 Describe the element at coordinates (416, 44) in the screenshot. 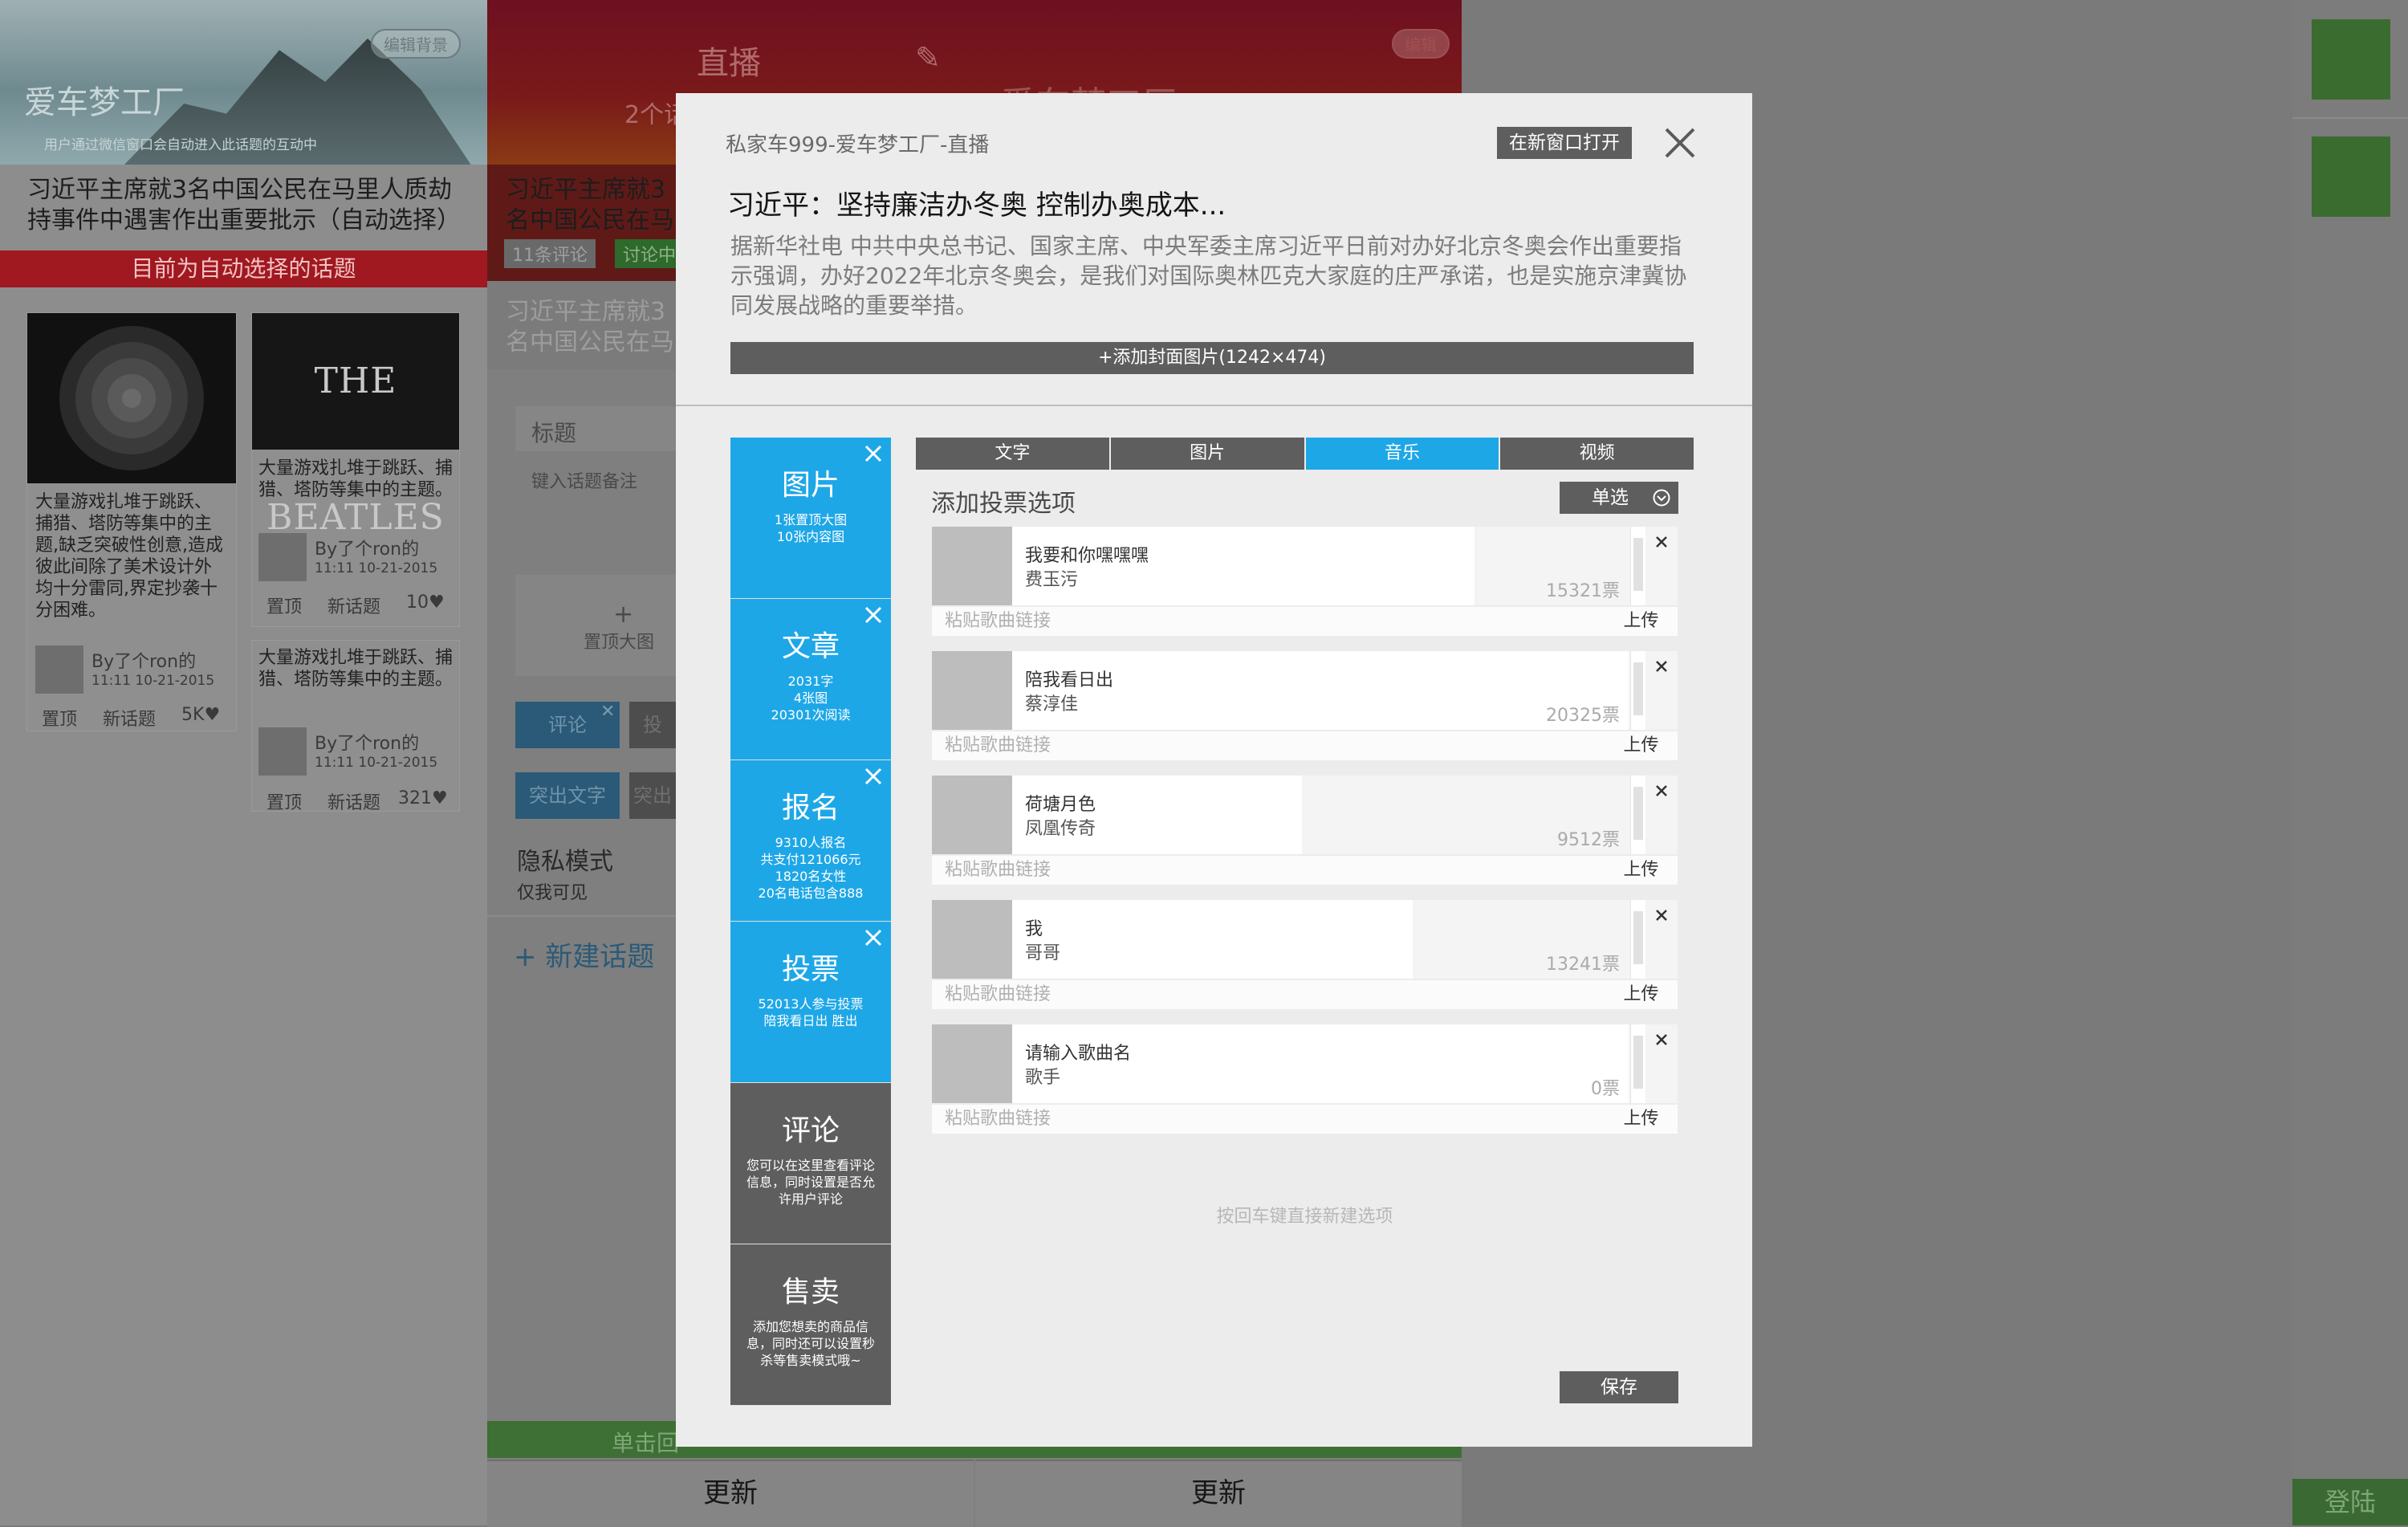

I see `edit-background-button: 编辑背景` at that location.